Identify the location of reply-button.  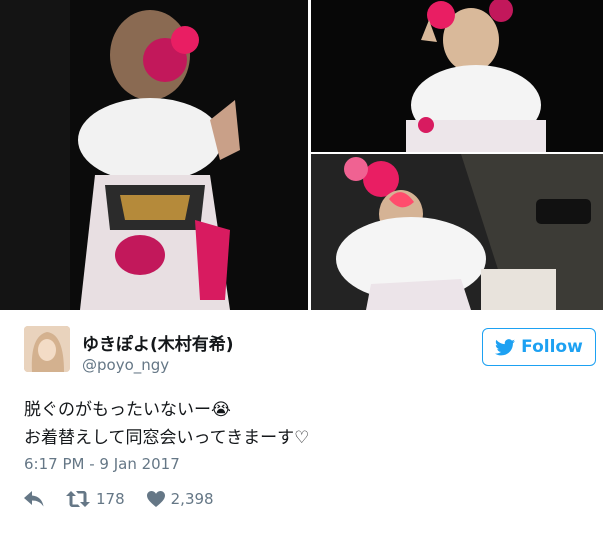
(34, 499).